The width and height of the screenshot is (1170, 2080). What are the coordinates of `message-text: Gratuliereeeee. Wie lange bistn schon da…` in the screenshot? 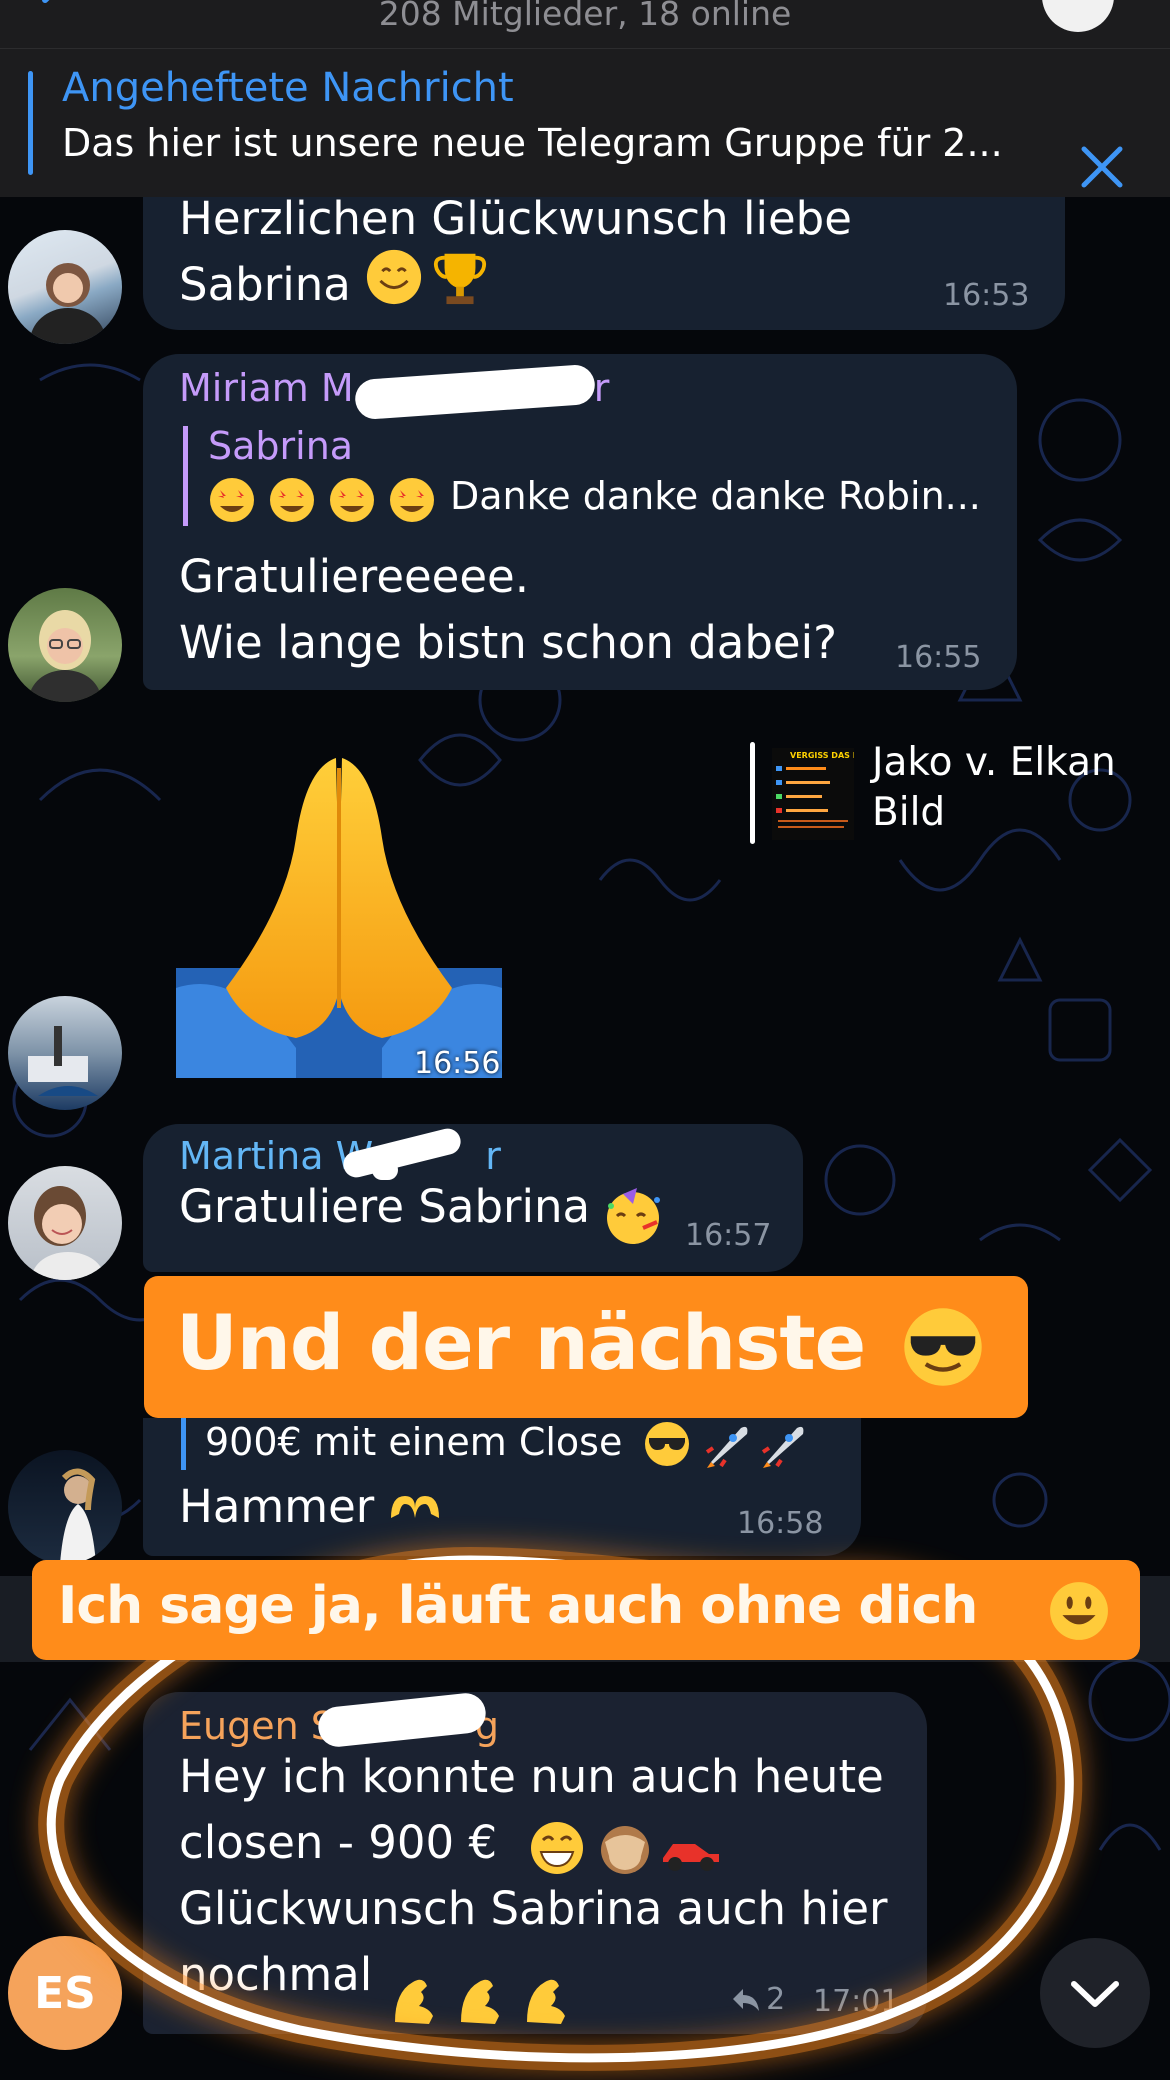 It's located at (508, 609).